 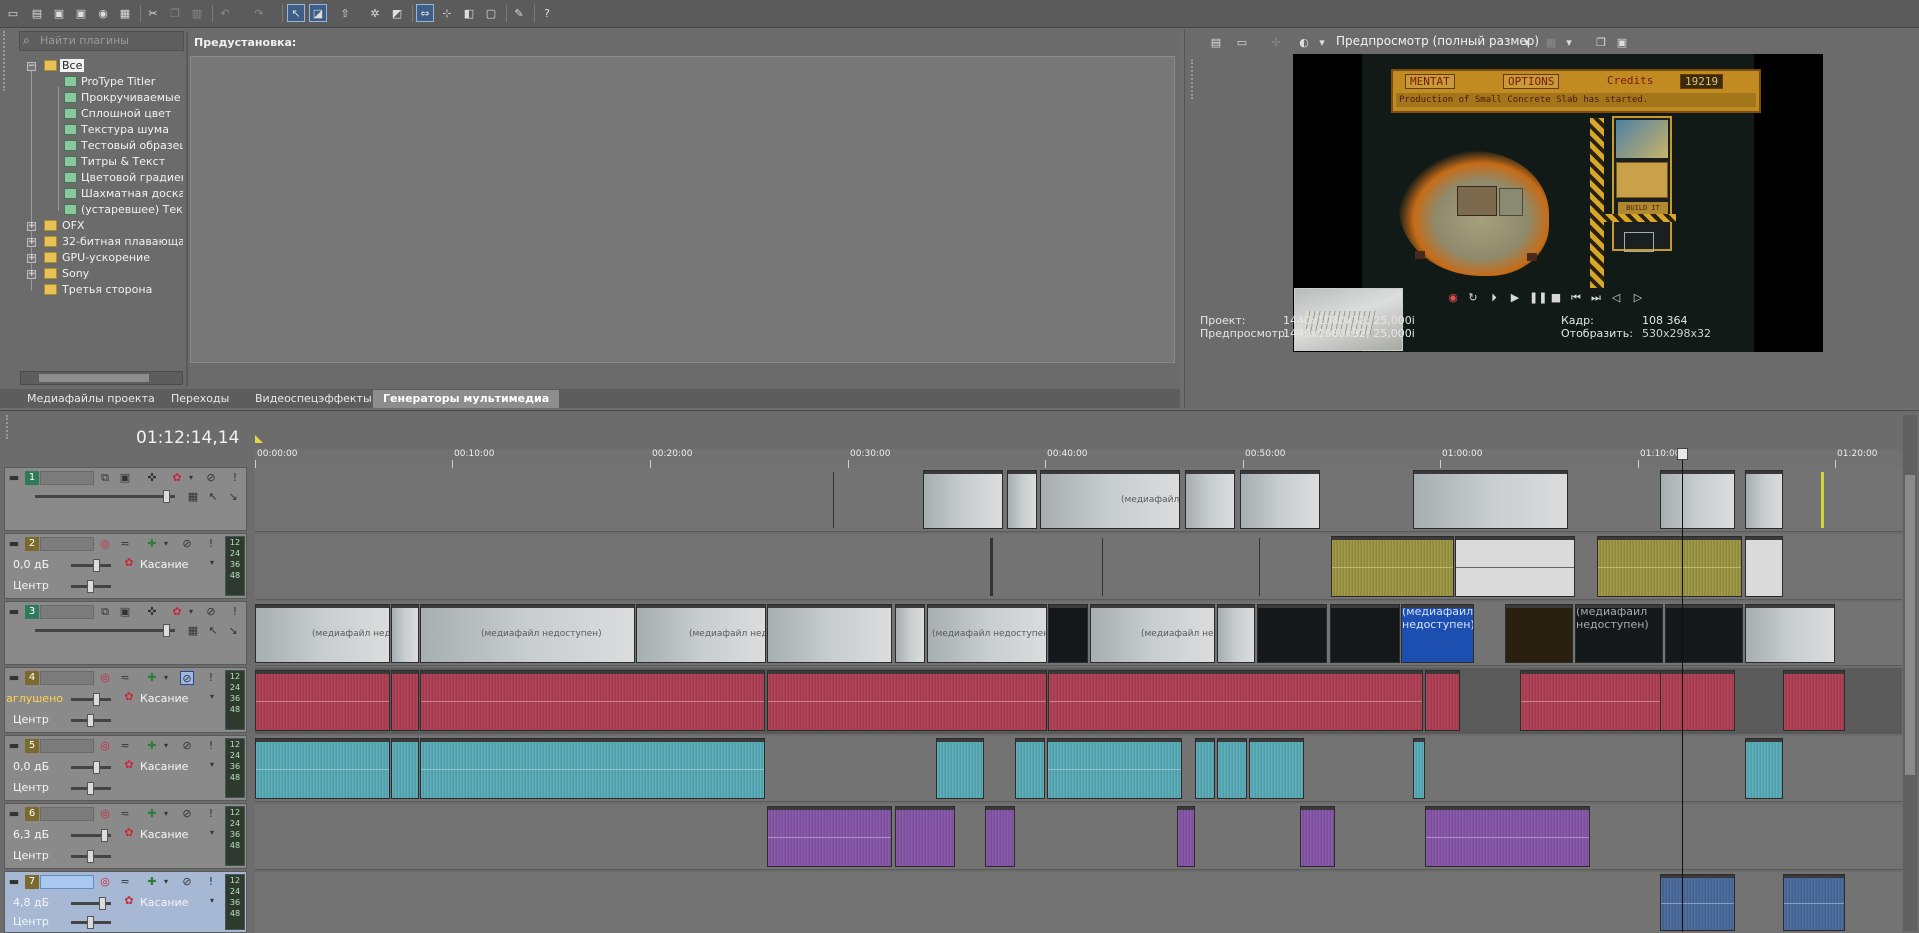 I want to click on track-name-field, so click(x=67, y=612).